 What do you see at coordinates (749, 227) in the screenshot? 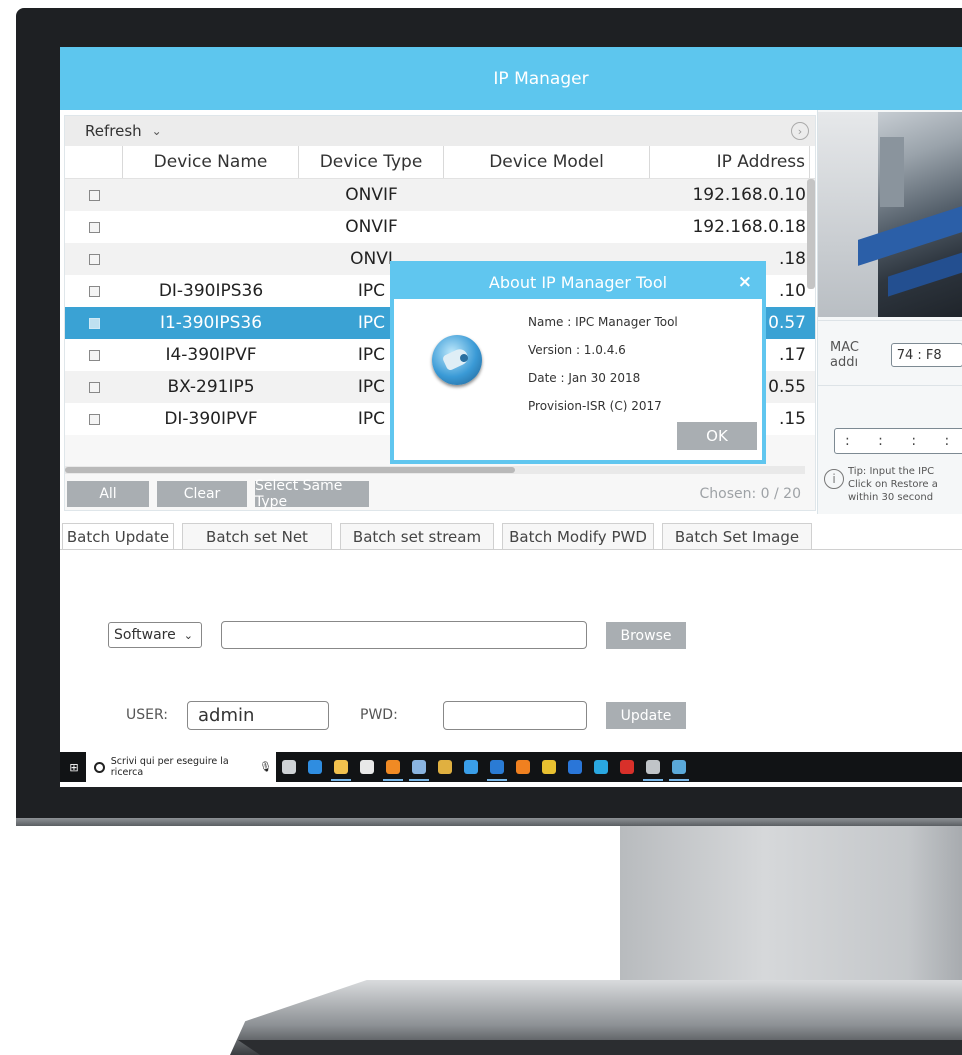
I see `ip-address-cell: 192.168.0.18` at bounding box center [749, 227].